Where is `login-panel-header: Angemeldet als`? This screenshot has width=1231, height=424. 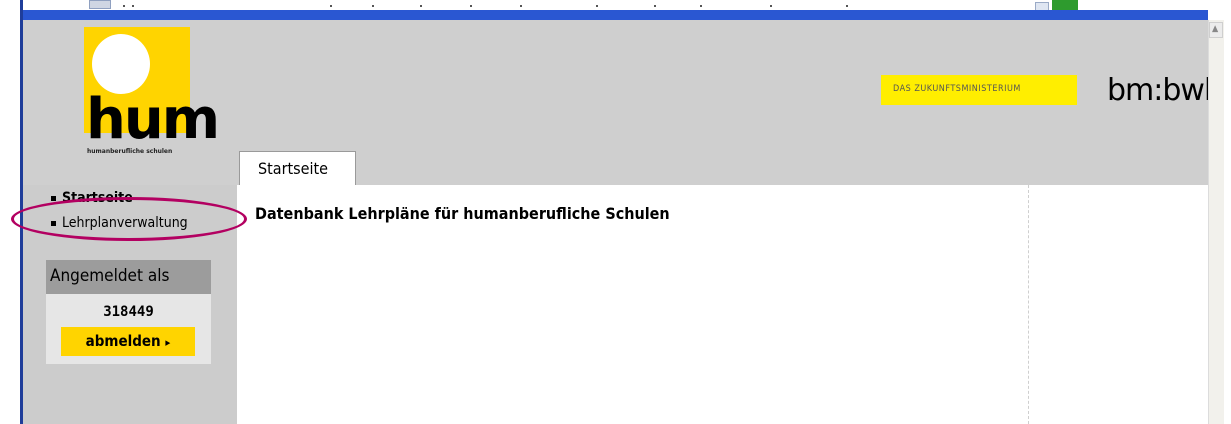
login-panel-header: Angemeldet als is located at coordinates (128, 277).